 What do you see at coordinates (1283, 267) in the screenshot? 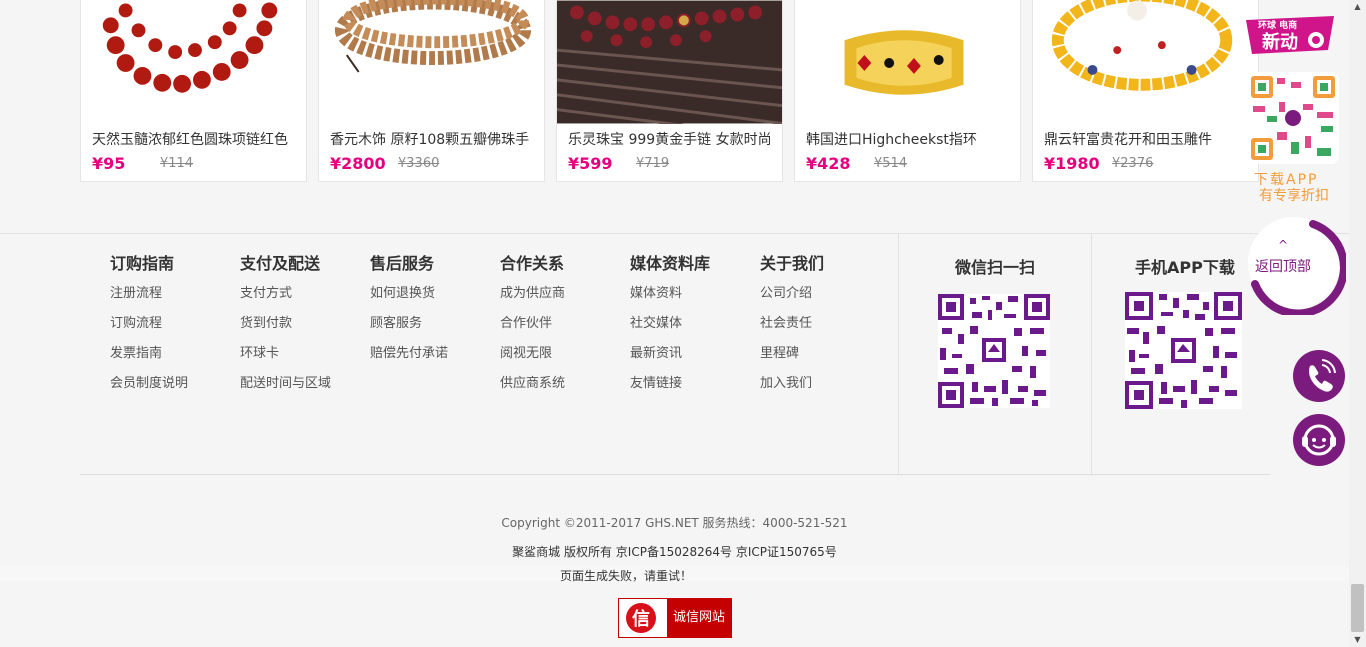
I see `back-to-top-label: 返回顶部` at bounding box center [1283, 267].